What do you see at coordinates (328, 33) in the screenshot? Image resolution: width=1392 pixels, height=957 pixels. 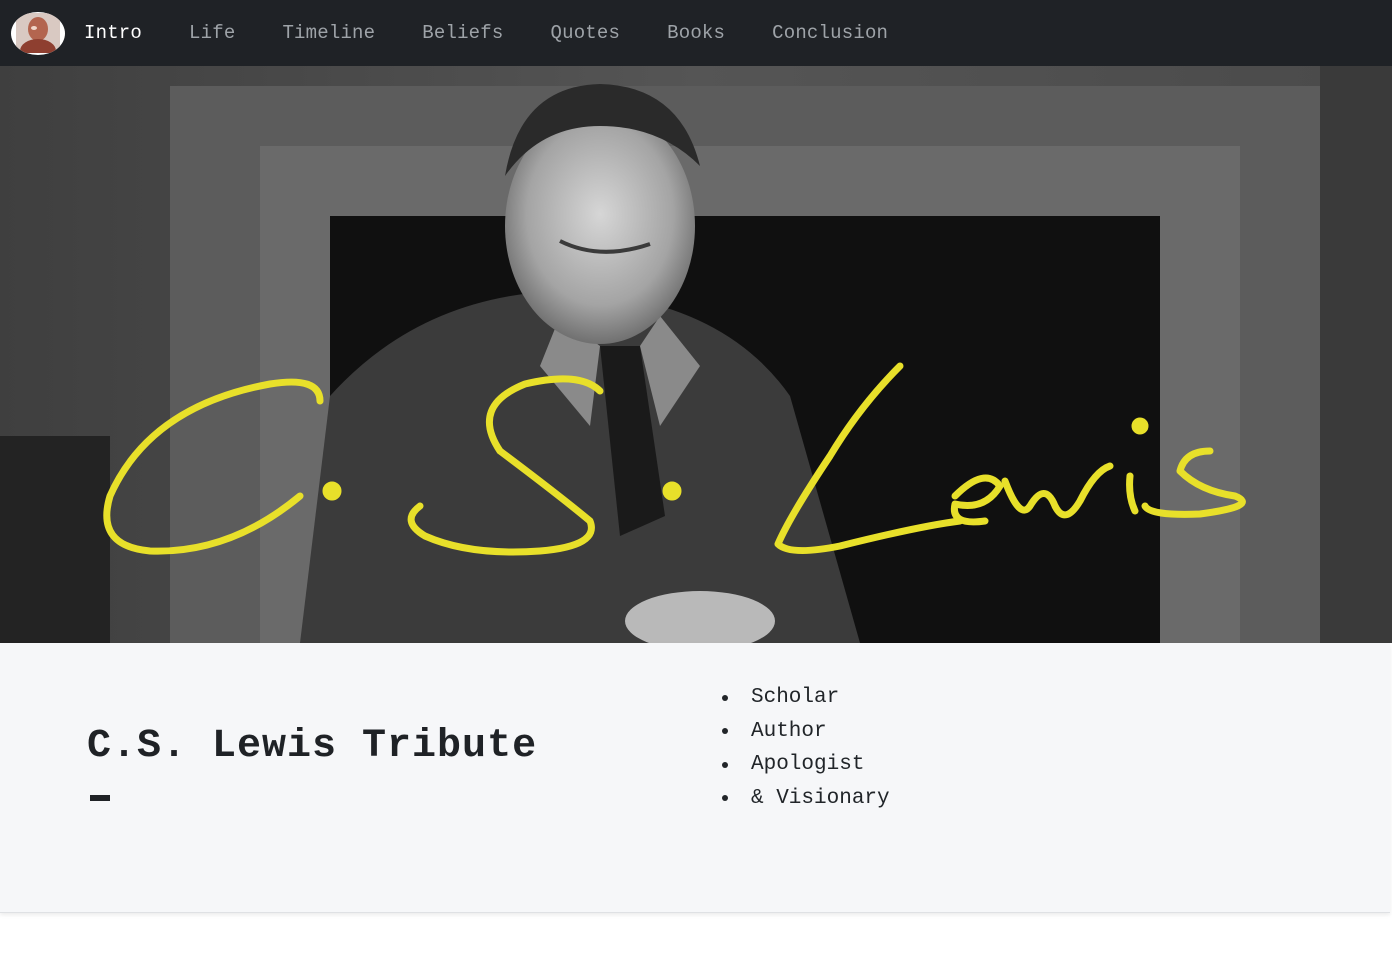 I see `nav-item-timeline: Timeline` at bounding box center [328, 33].